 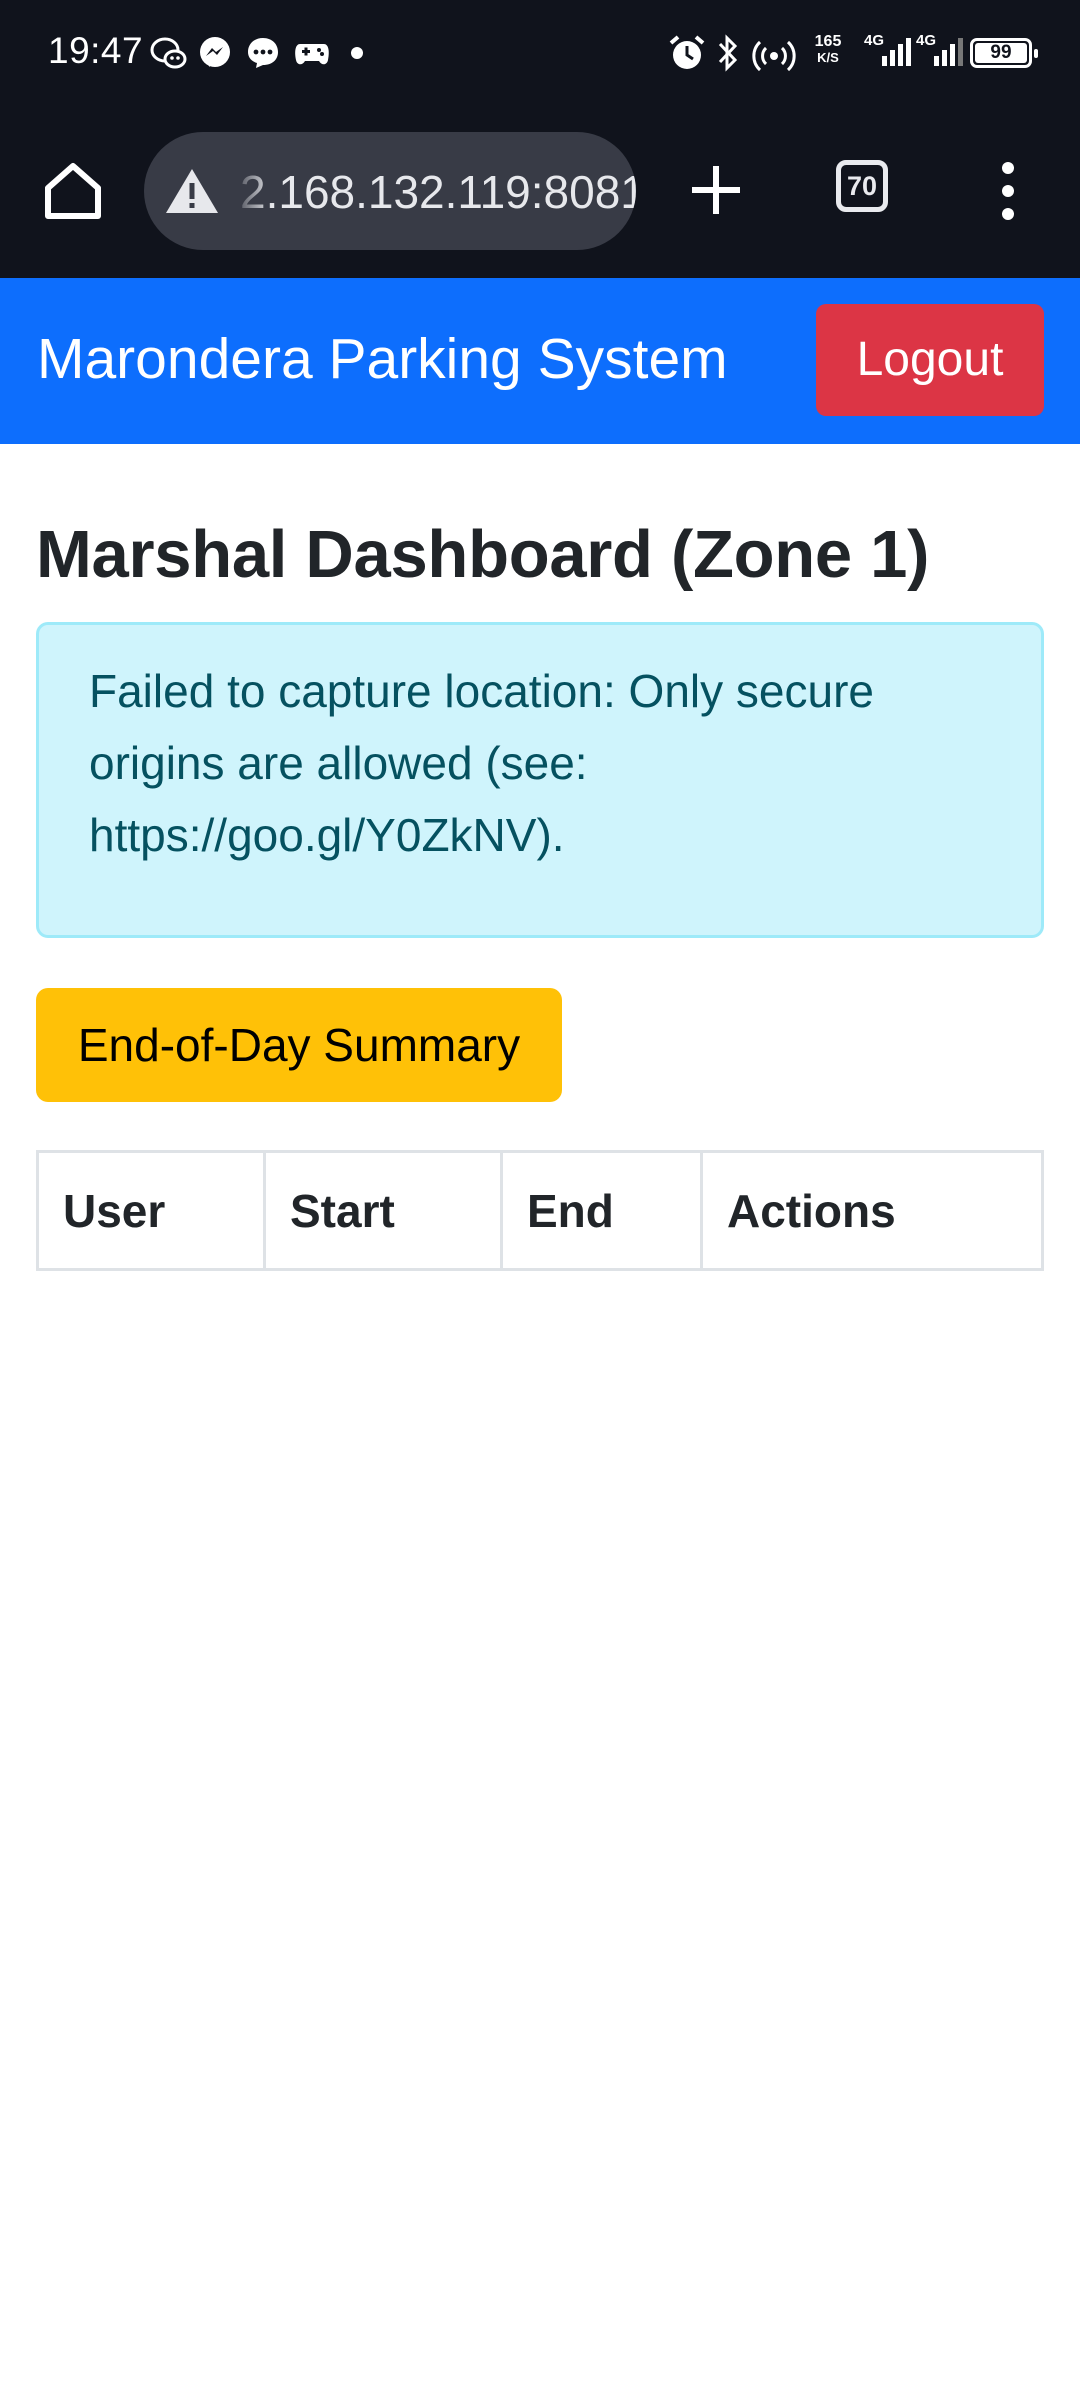 What do you see at coordinates (862, 186) in the screenshot?
I see `tab-switcher-icon: 70` at bounding box center [862, 186].